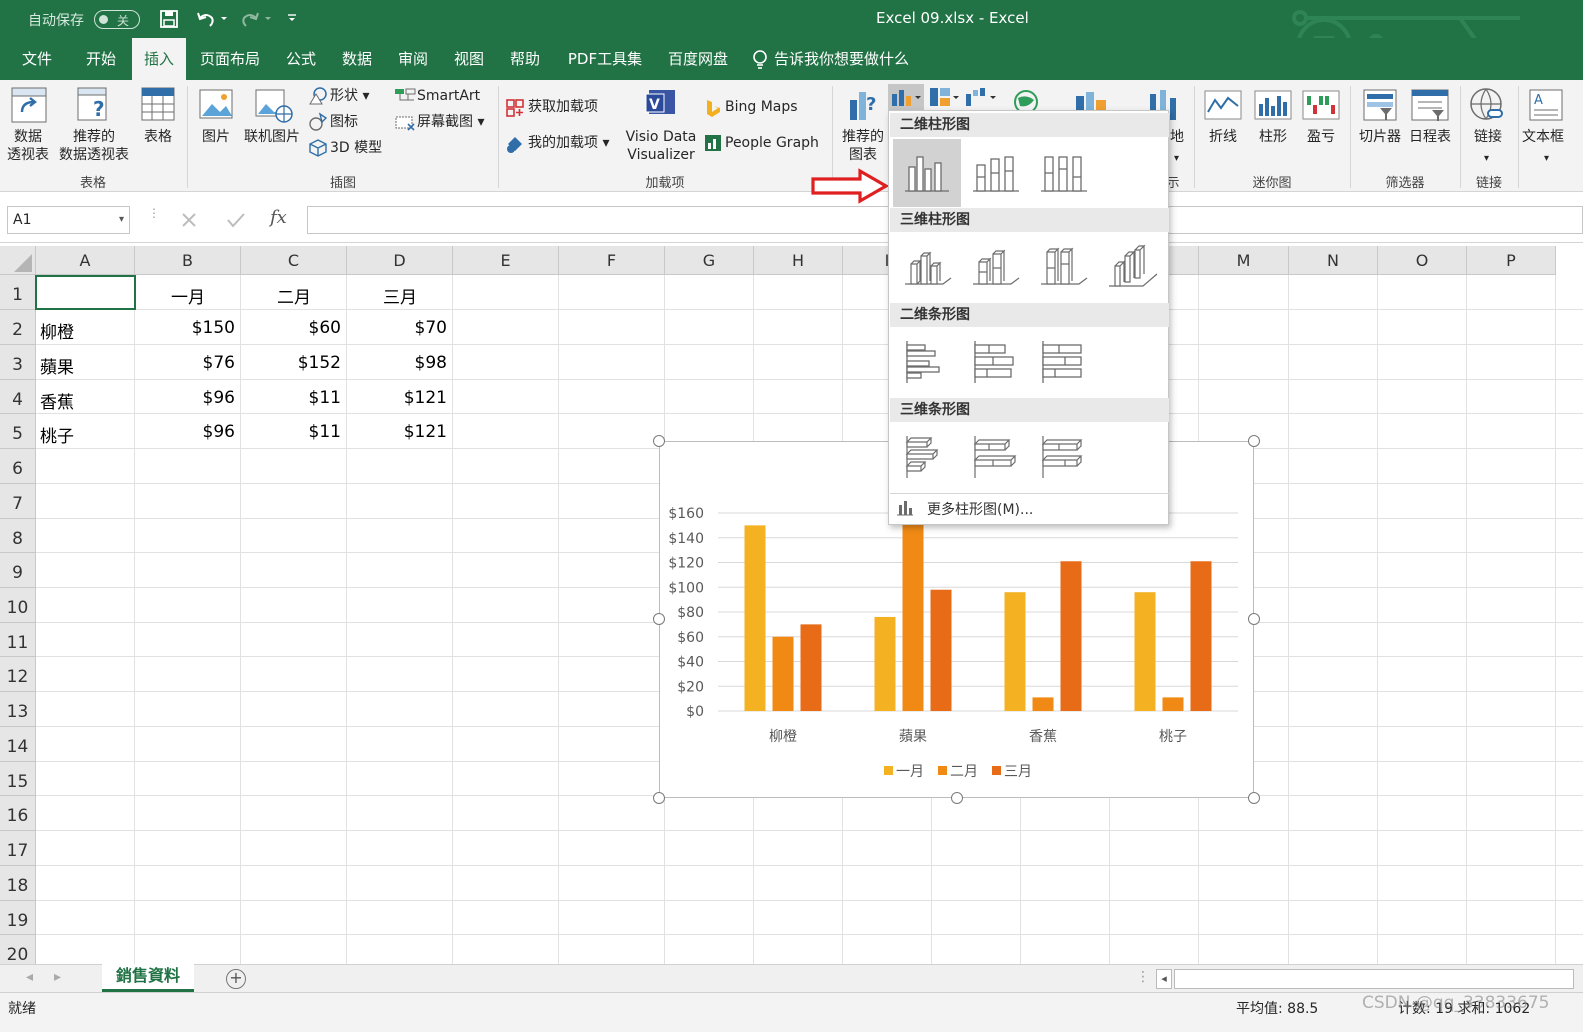 The image size is (1583, 1032). What do you see at coordinates (68, 220) in the screenshot?
I see `name-box: A1 ▾` at bounding box center [68, 220].